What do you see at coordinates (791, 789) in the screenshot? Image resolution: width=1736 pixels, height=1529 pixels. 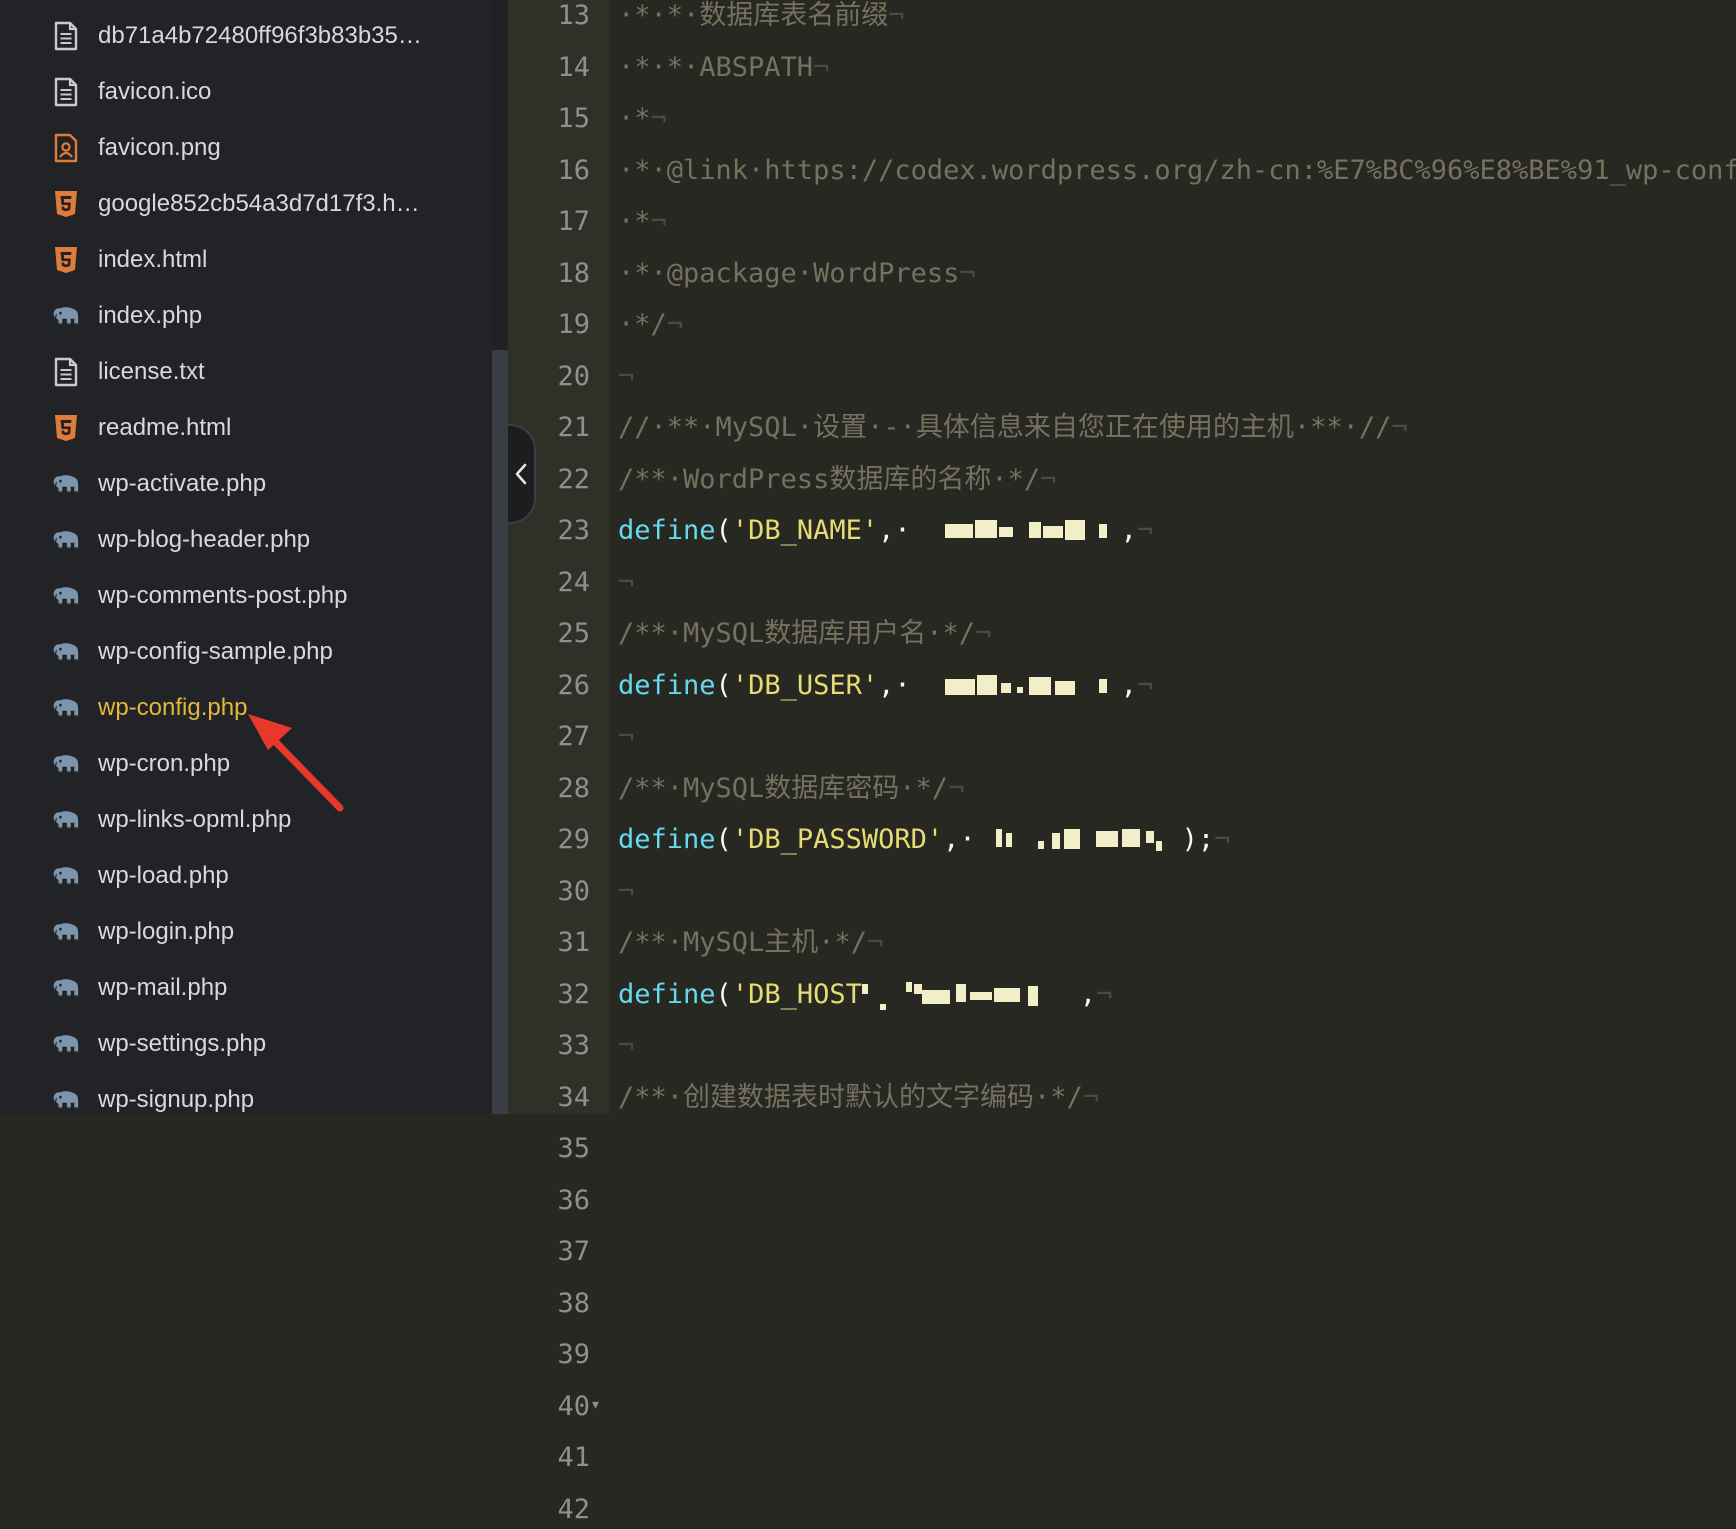 I see `code-line: /**·MySQL数据库密码·*/¬` at bounding box center [791, 789].